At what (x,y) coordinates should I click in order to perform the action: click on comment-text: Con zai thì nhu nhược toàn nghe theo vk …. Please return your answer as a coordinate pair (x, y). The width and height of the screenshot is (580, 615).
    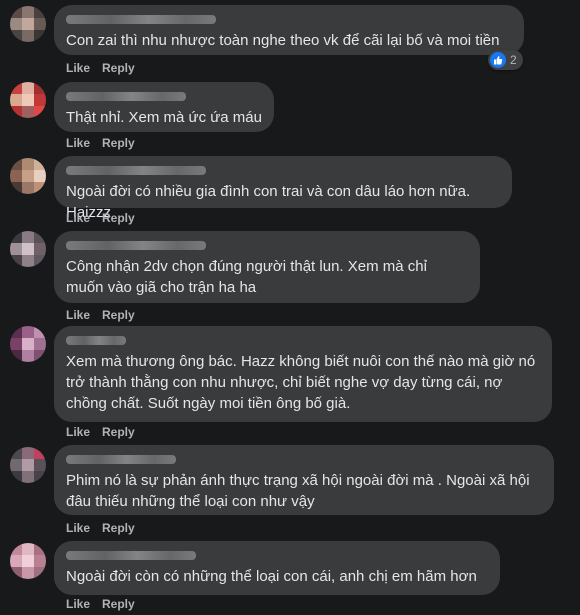
    Looking at the image, I should click on (283, 40).